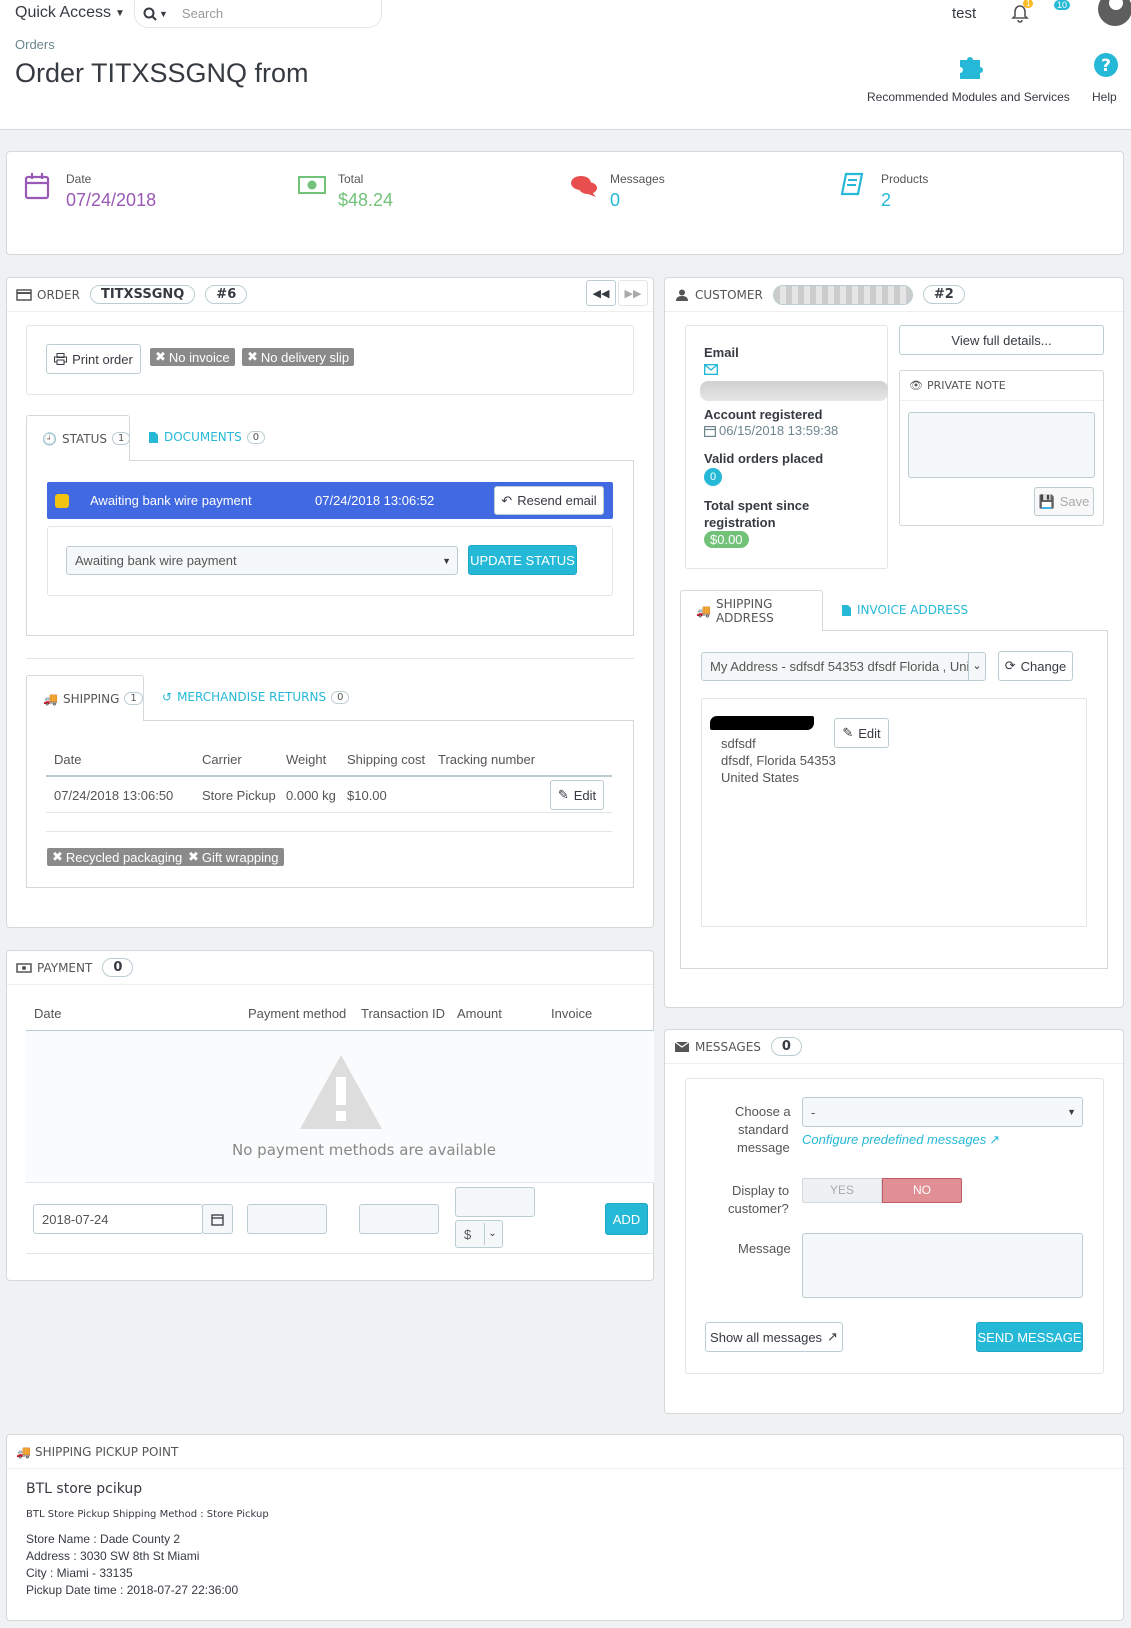 This screenshot has height=1628, width=1131. What do you see at coordinates (162, 73) in the screenshot?
I see `page-title: Order TITXSSGNQ from` at bounding box center [162, 73].